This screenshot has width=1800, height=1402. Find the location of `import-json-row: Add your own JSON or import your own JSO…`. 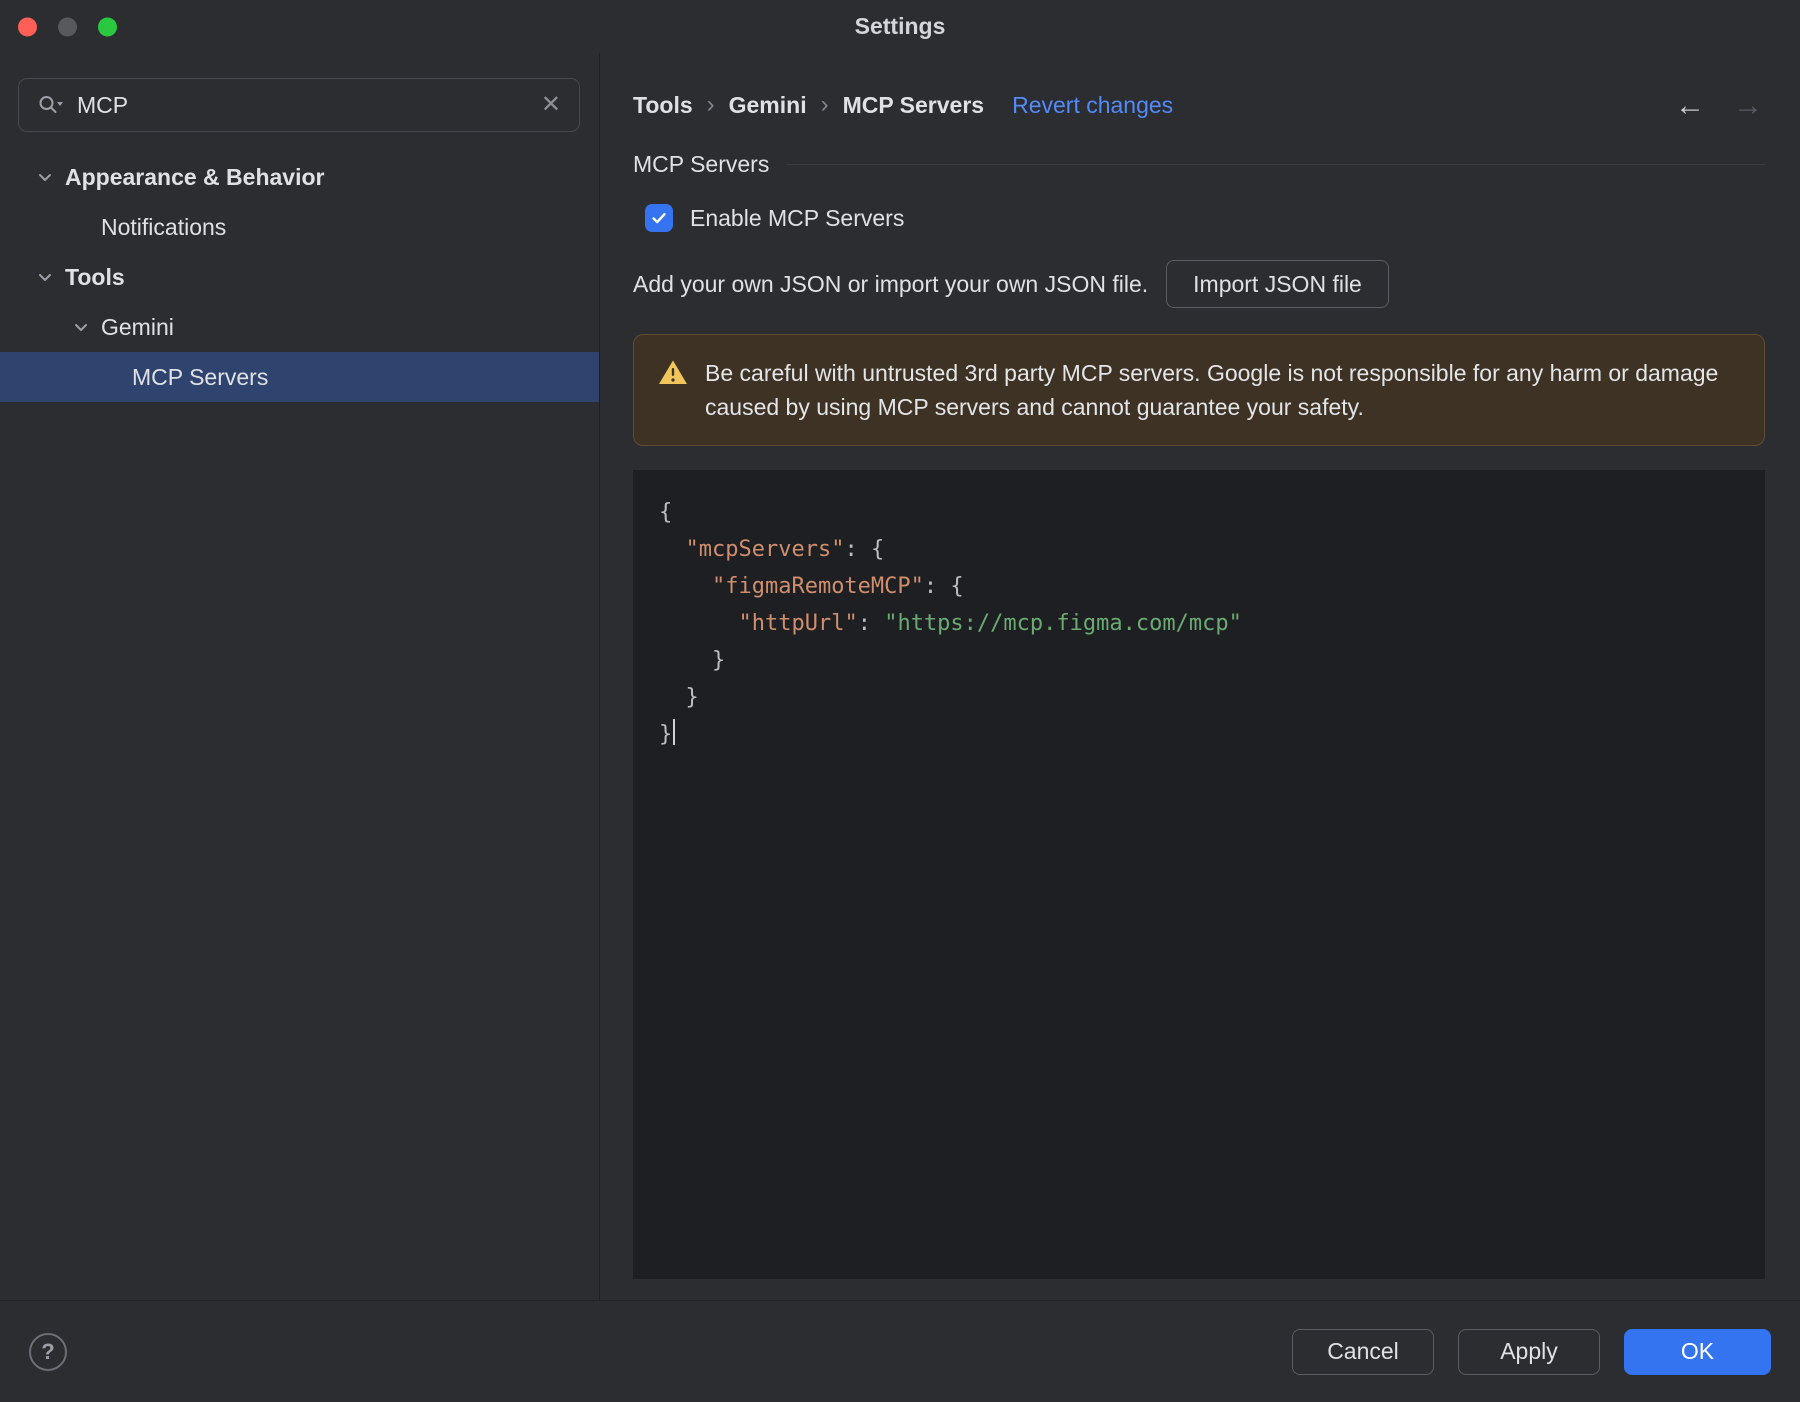

import-json-row: Add your own JSON or import your own JSO… is located at coordinates (1199, 284).